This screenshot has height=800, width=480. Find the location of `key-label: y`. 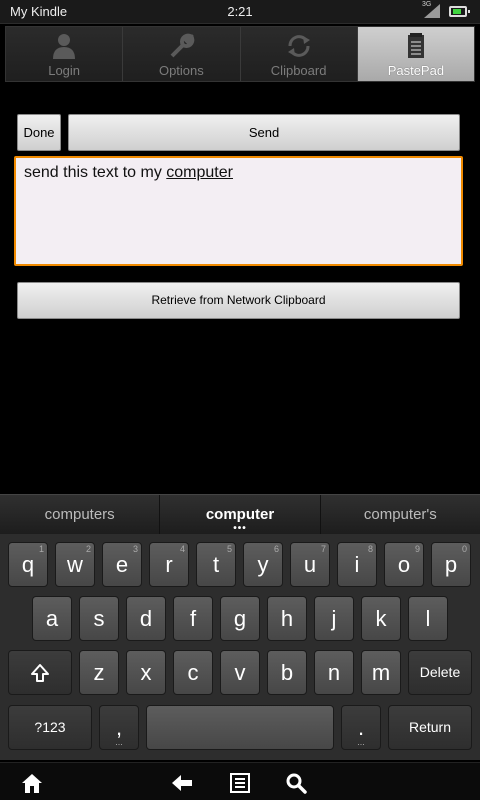

key-label: y is located at coordinates (263, 564).